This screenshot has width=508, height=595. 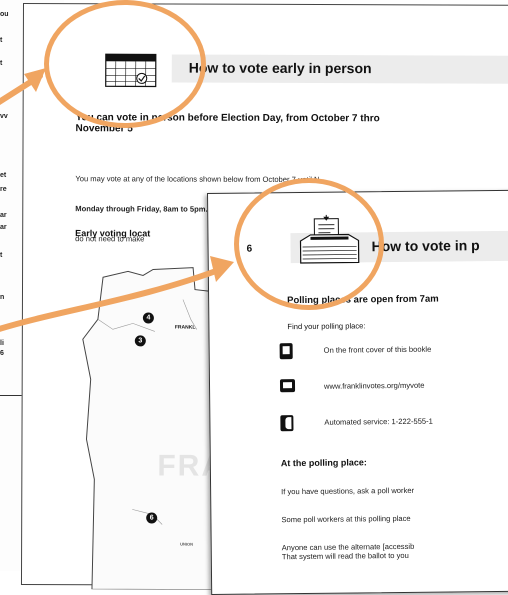 What do you see at coordinates (374, 386) in the screenshot?
I see `find-option-text: www.franklinvotes.org/myvote` at bounding box center [374, 386].